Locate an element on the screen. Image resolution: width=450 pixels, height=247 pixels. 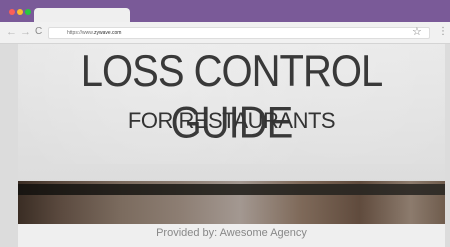
url-text: https://www.zywave.com is located at coordinates (94, 33).